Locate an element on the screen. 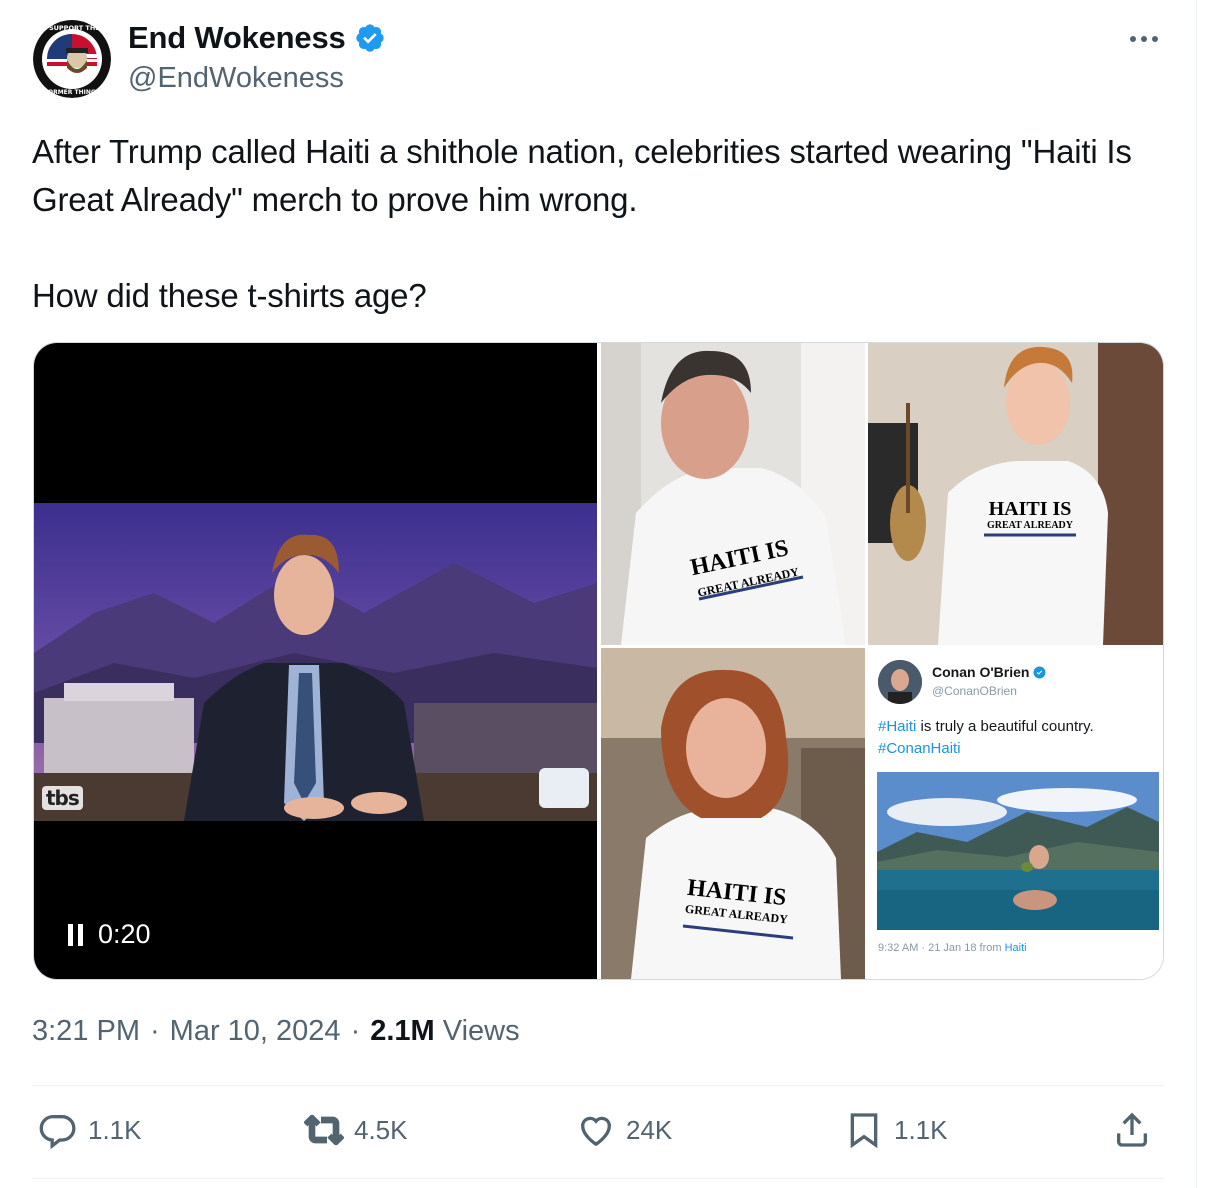  action-bar: 1.1K 4.5K 24K 1.1K is located at coordinates (598, 1135).